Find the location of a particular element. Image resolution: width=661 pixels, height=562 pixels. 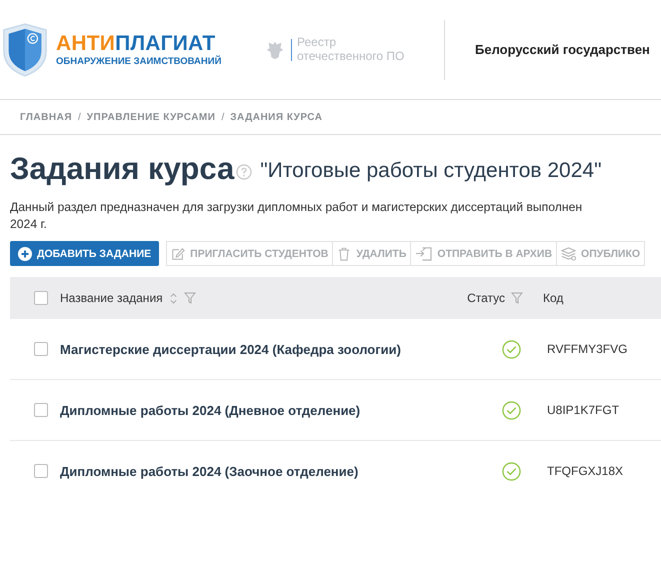

task-code: TFQFGXJ18X is located at coordinates (585, 471).